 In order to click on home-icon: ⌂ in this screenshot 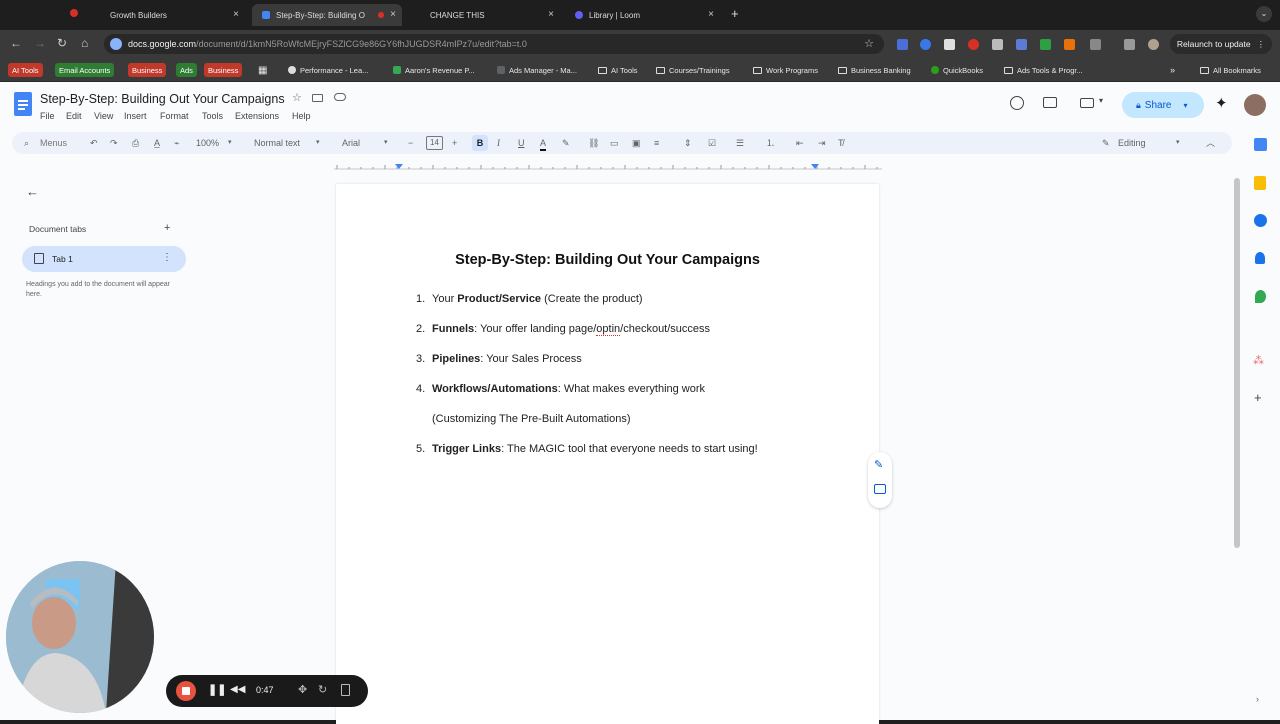, I will do `click(84, 43)`.